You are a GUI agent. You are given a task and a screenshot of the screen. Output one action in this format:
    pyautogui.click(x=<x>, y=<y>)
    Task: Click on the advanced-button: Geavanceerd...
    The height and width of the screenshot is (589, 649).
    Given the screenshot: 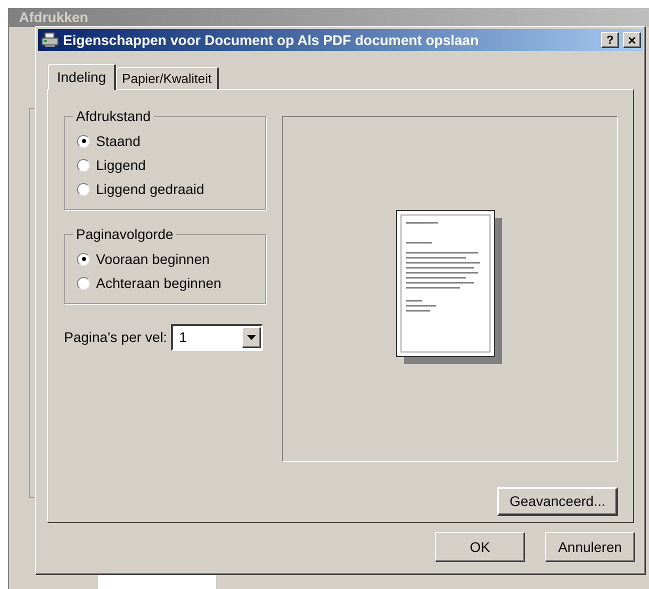 What is the action you would take?
    pyautogui.click(x=557, y=501)
    